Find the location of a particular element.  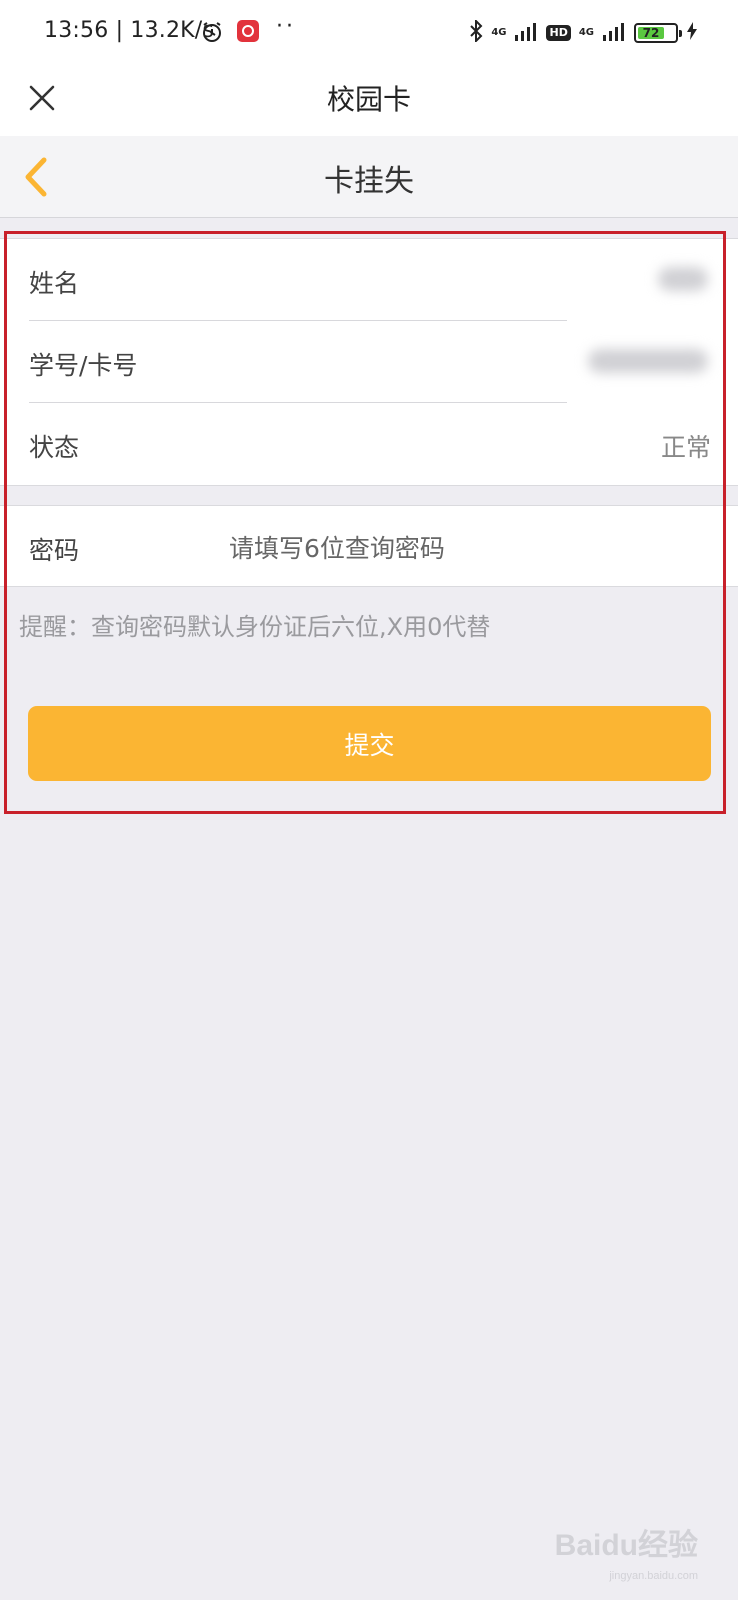

name-label: 姓名 is located at coordinates (54, 283).